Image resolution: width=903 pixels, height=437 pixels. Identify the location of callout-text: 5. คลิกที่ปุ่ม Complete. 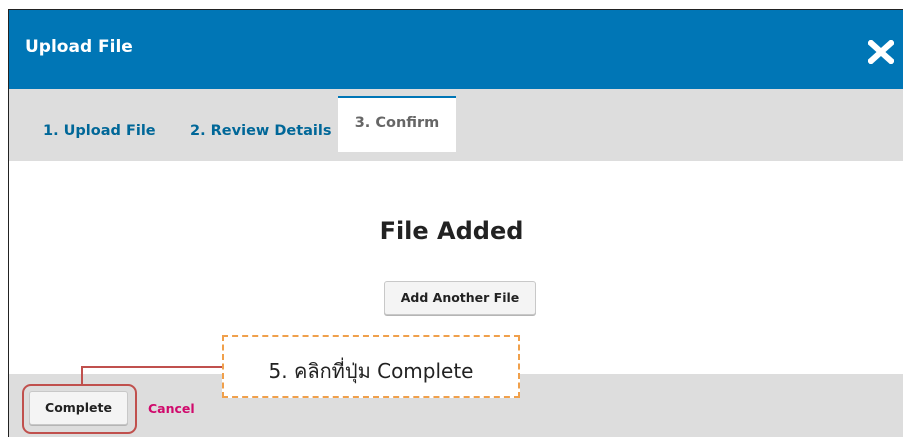
(371, 371).